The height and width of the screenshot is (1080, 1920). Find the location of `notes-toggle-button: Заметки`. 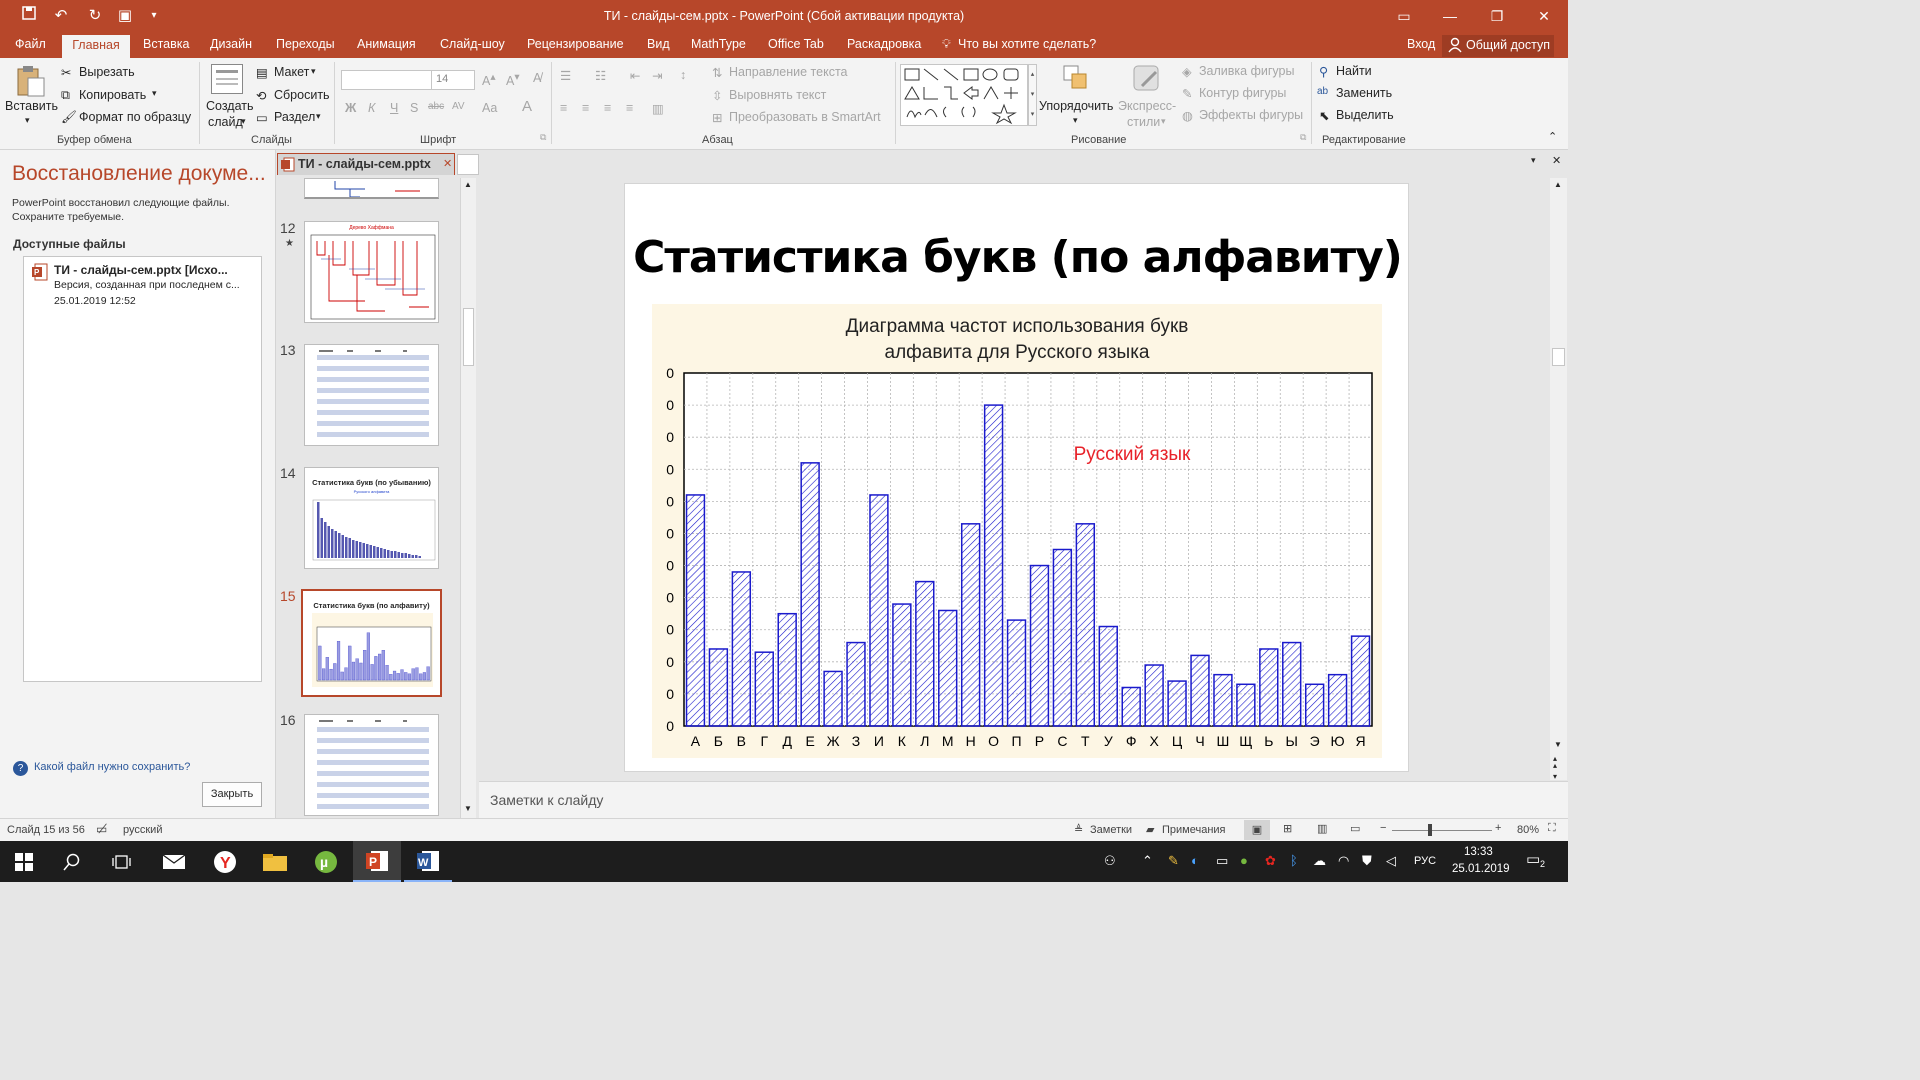

notes-toggle-button: Заметки is located at coordinates (1111, 830).